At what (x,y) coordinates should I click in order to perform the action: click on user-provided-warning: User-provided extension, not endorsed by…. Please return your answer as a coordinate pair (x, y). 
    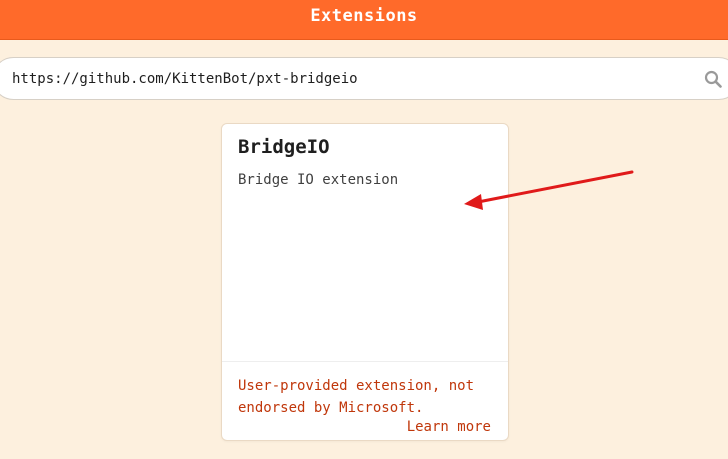
    Looking at the image, I should click on (356, 397).